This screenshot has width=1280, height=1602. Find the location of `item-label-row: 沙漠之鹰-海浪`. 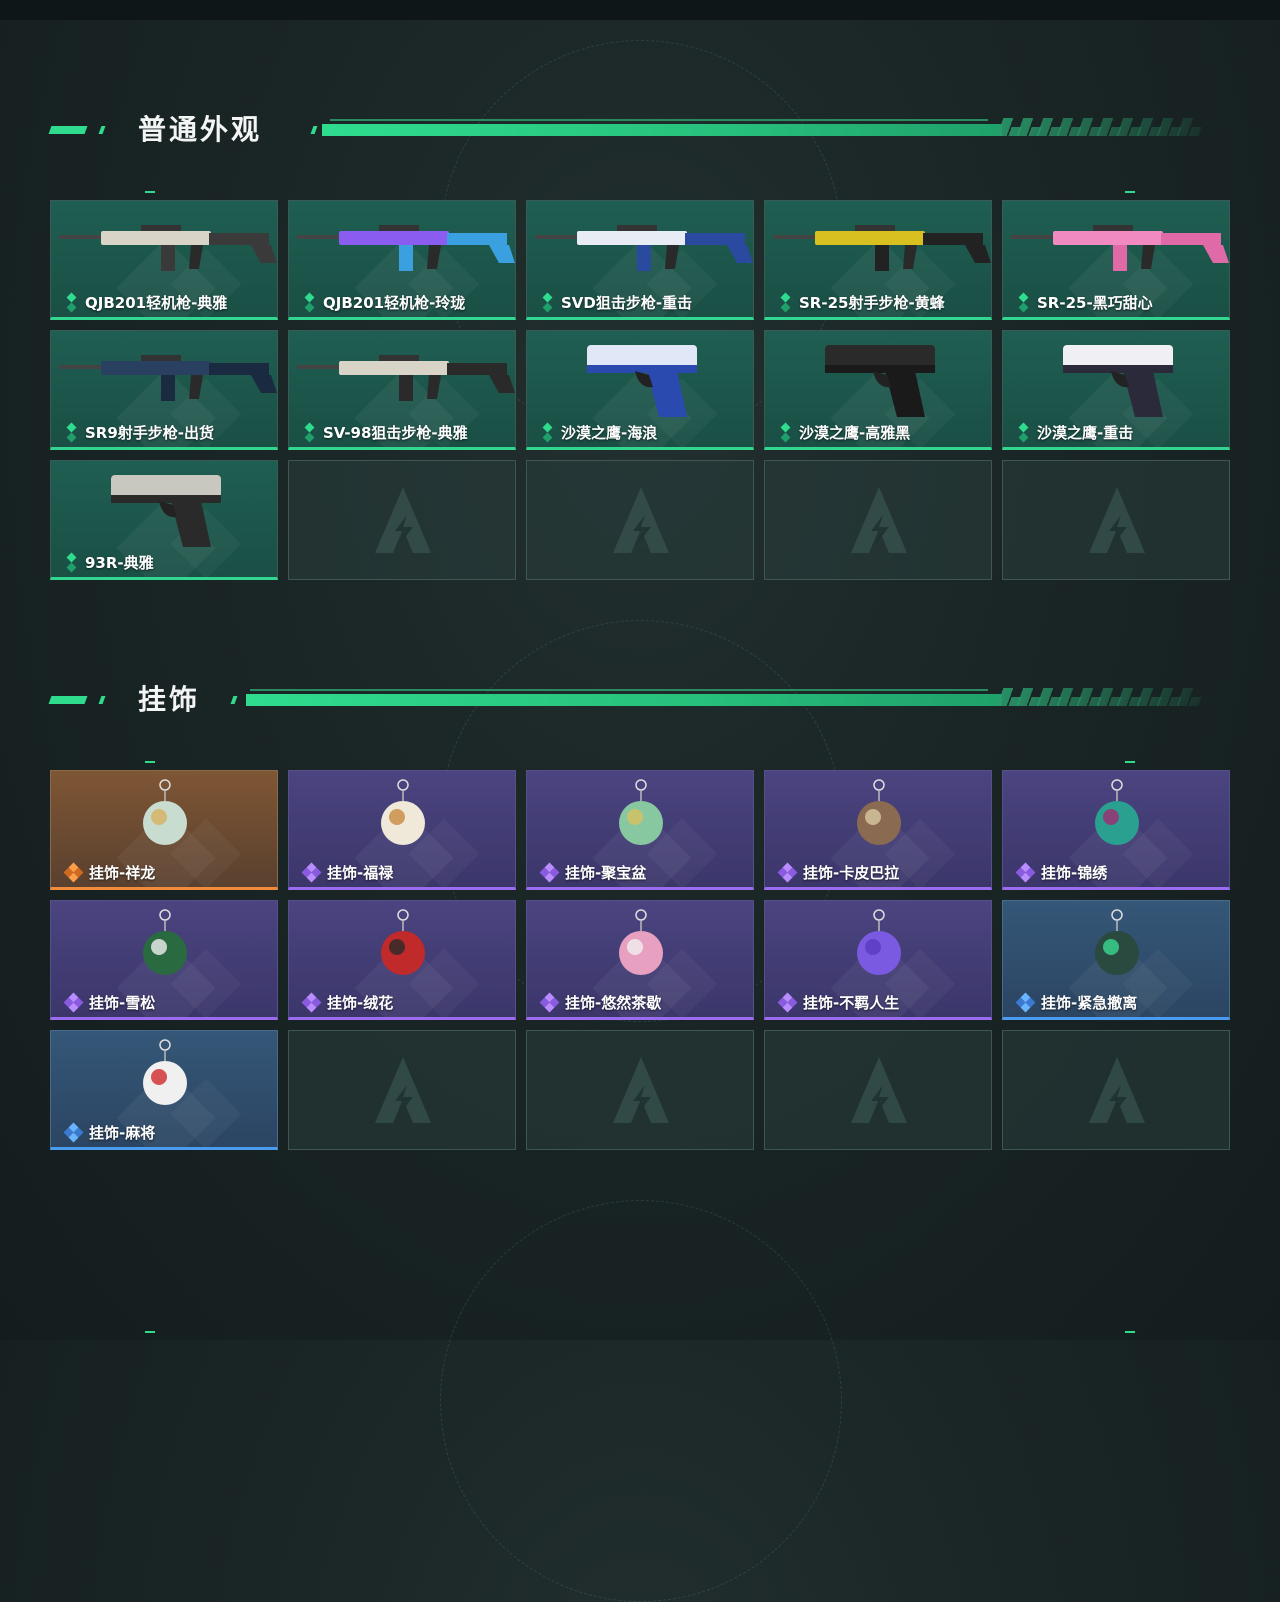

item-label-row: 沙漠之鹰-海浪 is located at coordinates (599, 432).